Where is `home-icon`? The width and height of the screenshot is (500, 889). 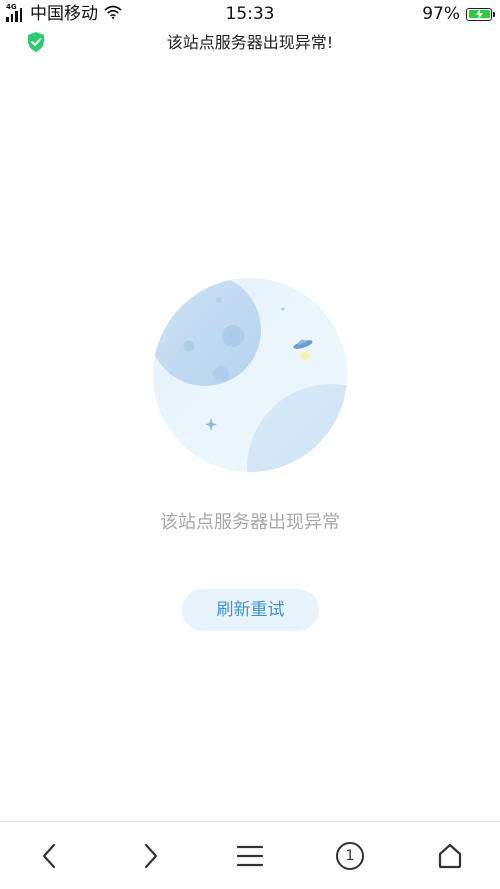
home-icon is located at coordinates (450, 855).